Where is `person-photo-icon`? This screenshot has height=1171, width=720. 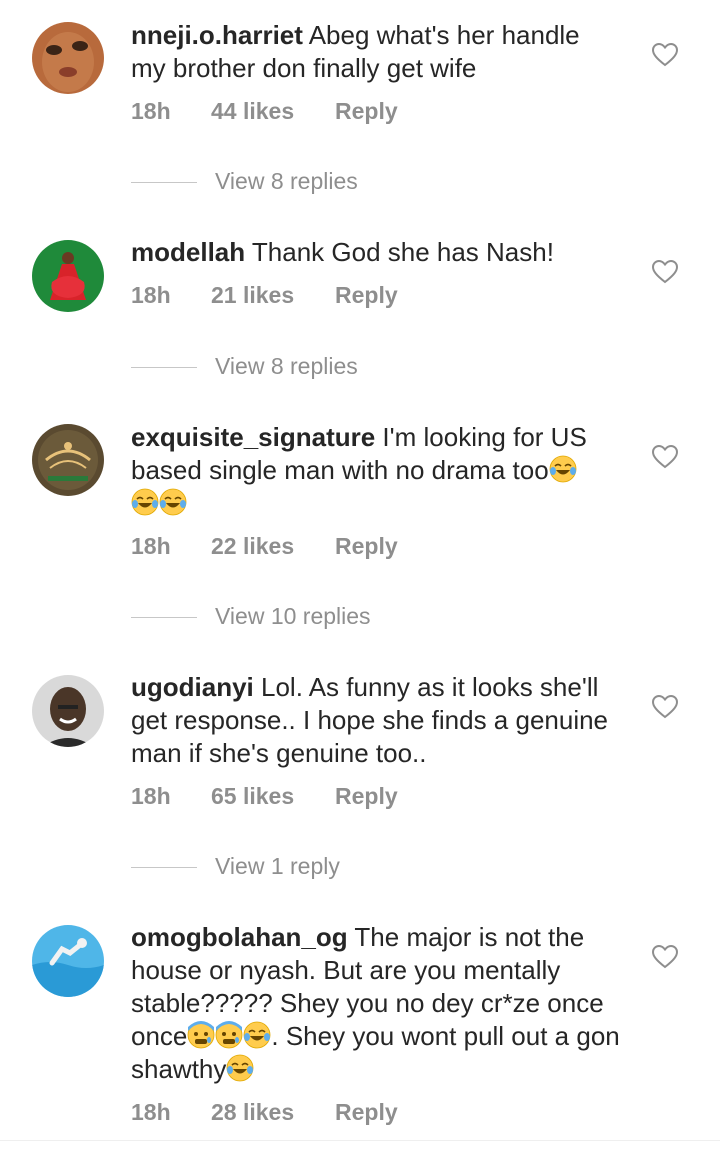 person-photo-icon is located at coordinates (68, 58).